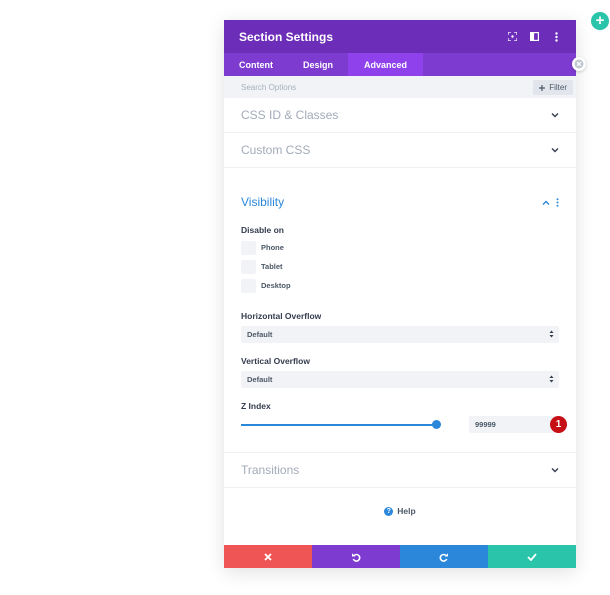 The width and height of the screenshot is (610, 595). I want to click on undo-button, so click(356, 556).